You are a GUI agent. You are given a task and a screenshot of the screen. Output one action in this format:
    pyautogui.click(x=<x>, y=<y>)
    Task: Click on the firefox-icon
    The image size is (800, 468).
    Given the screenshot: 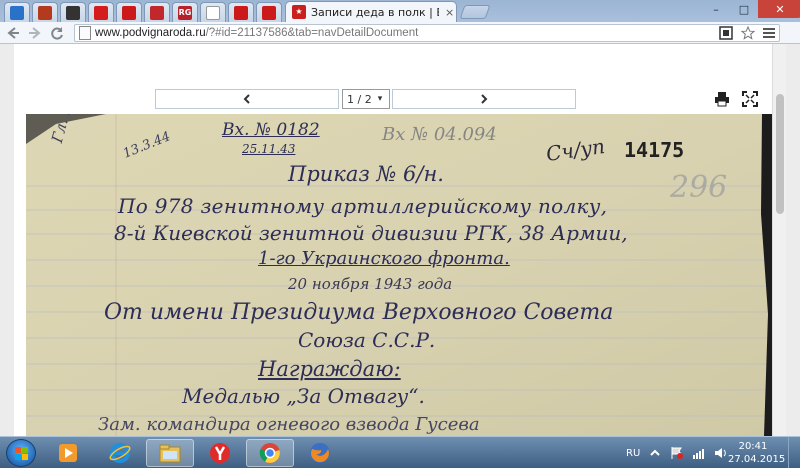 What is the action you would take?
    pyautogui.click(x=320, y=453)
    